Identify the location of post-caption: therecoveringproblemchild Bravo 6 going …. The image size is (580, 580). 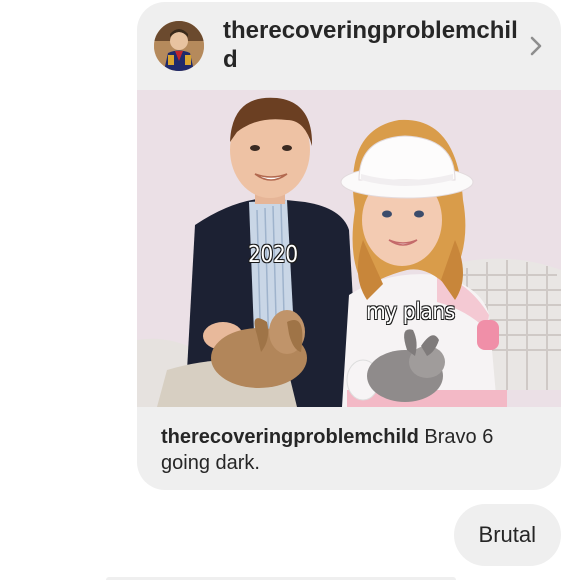
(351, 450).